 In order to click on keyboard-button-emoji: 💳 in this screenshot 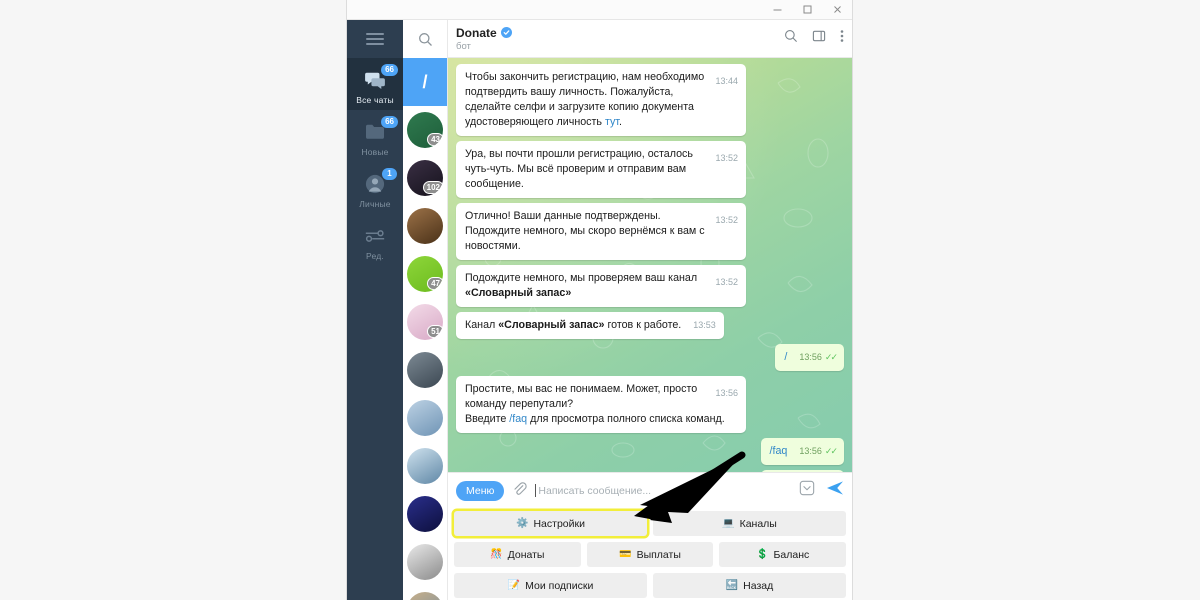, I will do `click(625, 554)`.